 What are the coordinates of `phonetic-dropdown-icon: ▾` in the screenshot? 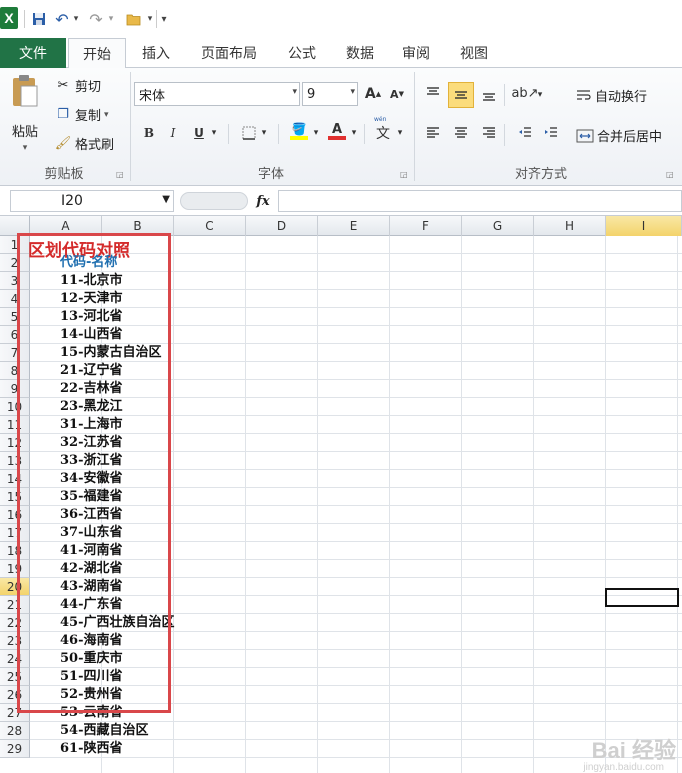 It's located at (400, 133).